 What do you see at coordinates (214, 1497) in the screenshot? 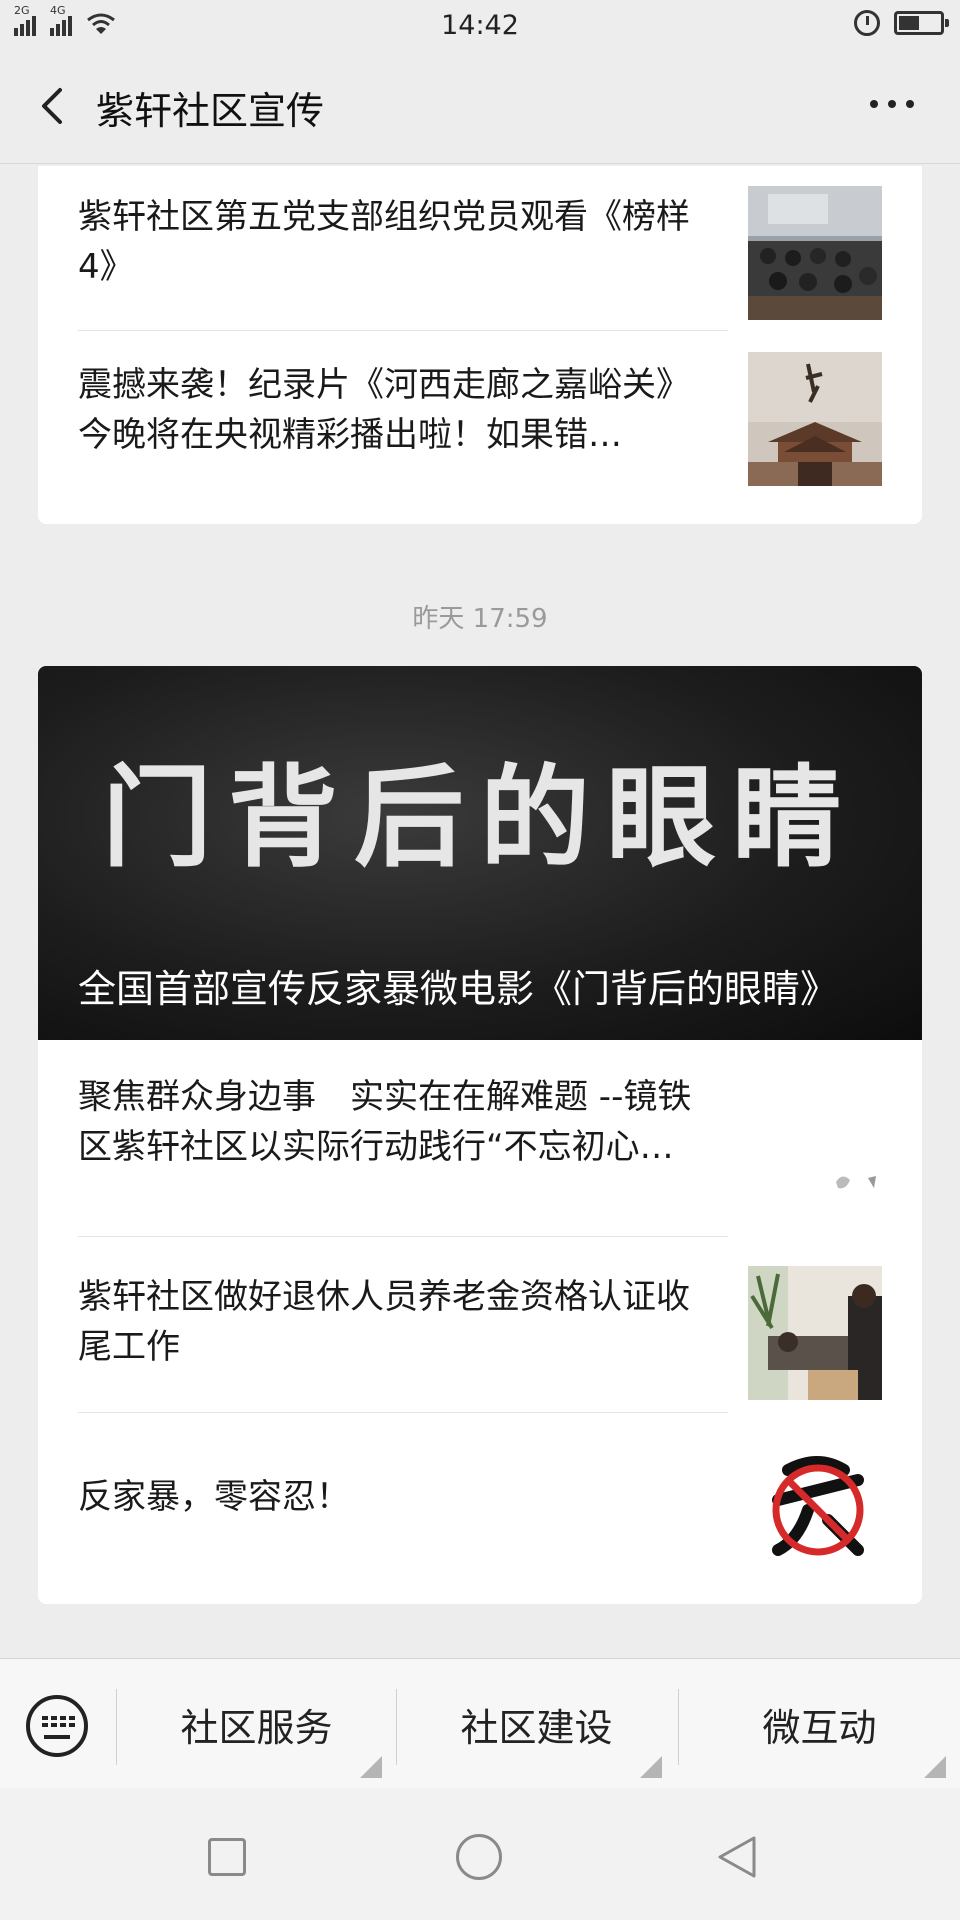
I see `article-title: 反家暴，零容忍！` at bounding box center [214, 1497].